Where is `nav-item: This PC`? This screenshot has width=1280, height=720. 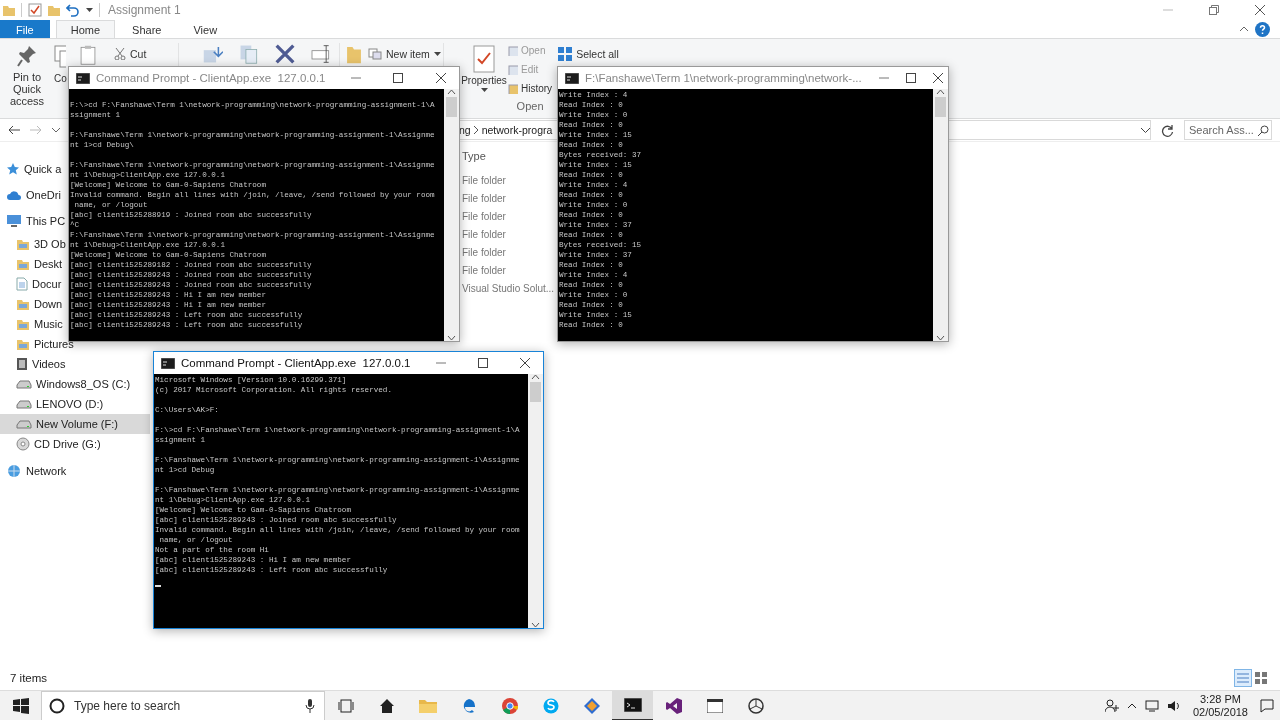 nav-item: This PC is located at coordinates (34, 221).